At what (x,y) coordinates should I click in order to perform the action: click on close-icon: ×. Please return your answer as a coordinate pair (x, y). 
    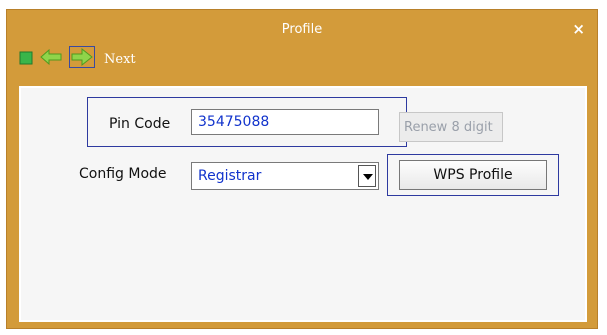
    Looking at the image, I should click on (578, 29).